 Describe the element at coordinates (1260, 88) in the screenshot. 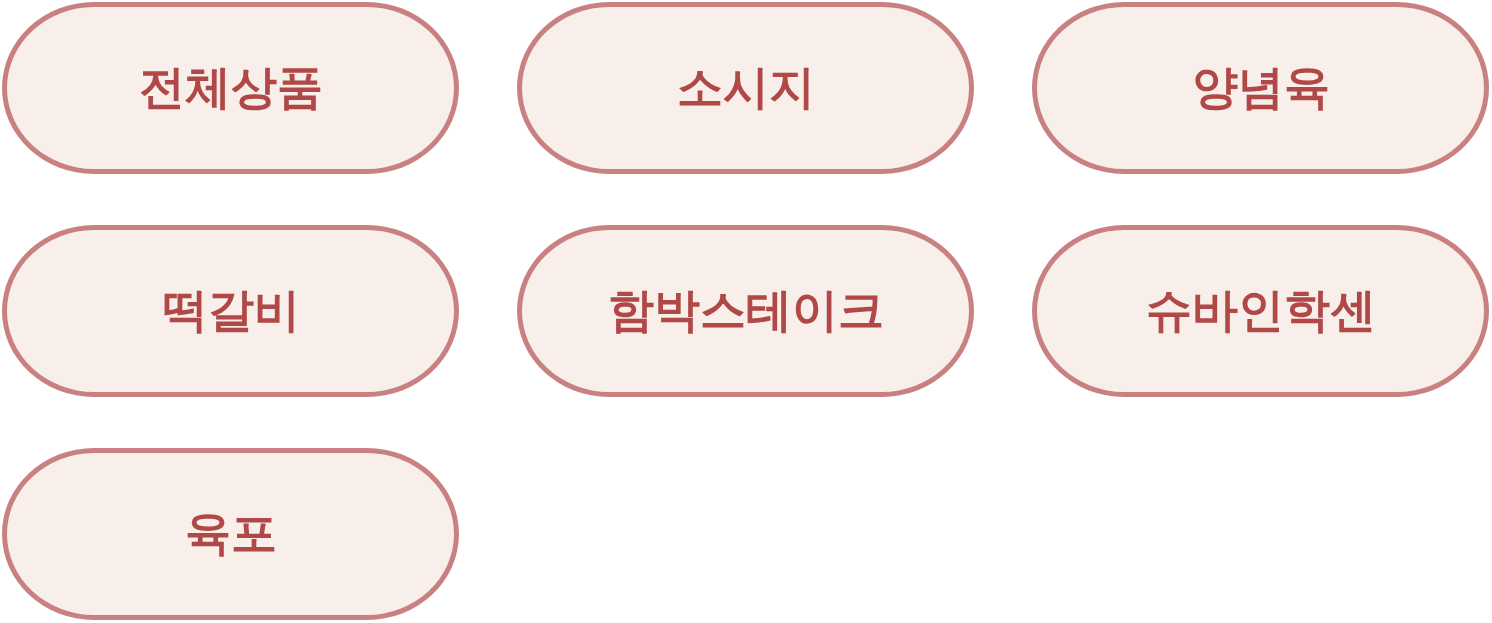

I see `category-button: 양념육` at that location.